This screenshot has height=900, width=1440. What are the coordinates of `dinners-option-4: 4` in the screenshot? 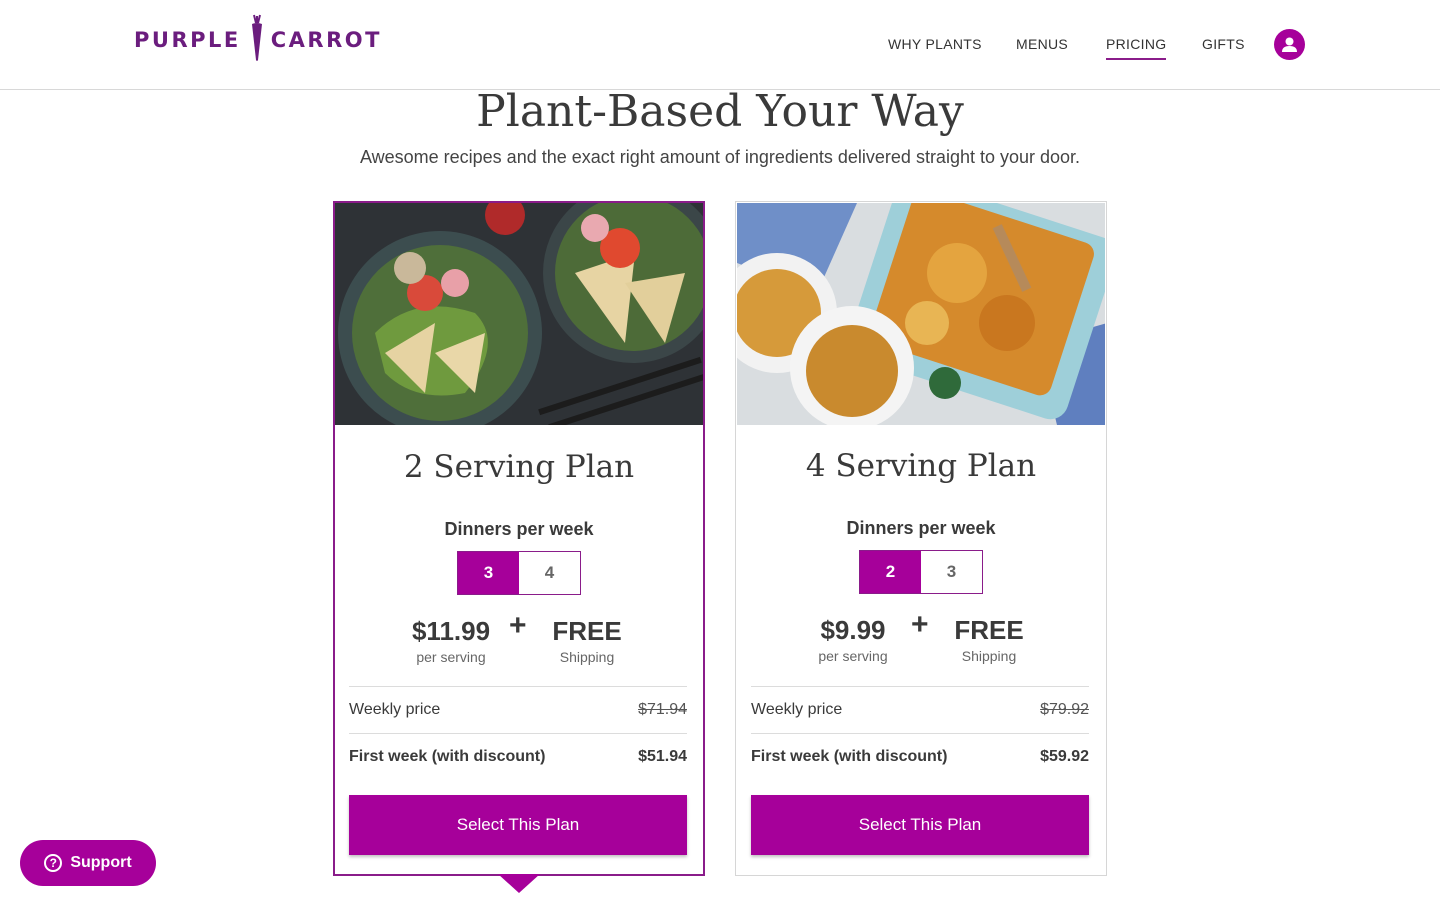 It's located at (549, 573).